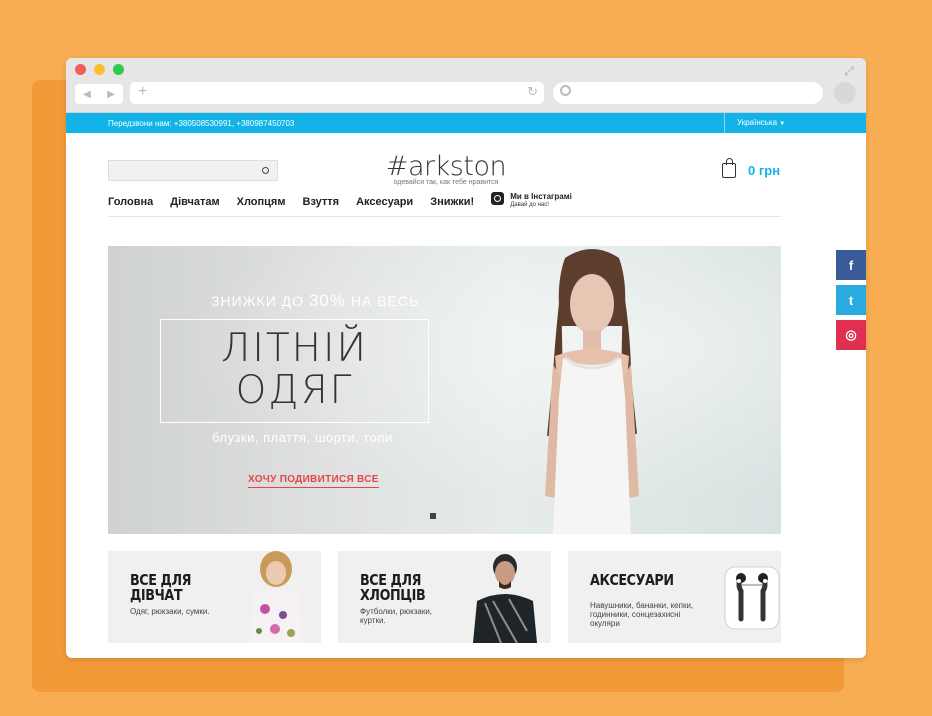 The width and height of the screenshot is (932, 716). Describe the element at coordinates (541, 196) in the screenshot. I see `instagram-title: Ми в Інстаграмі` at that location.